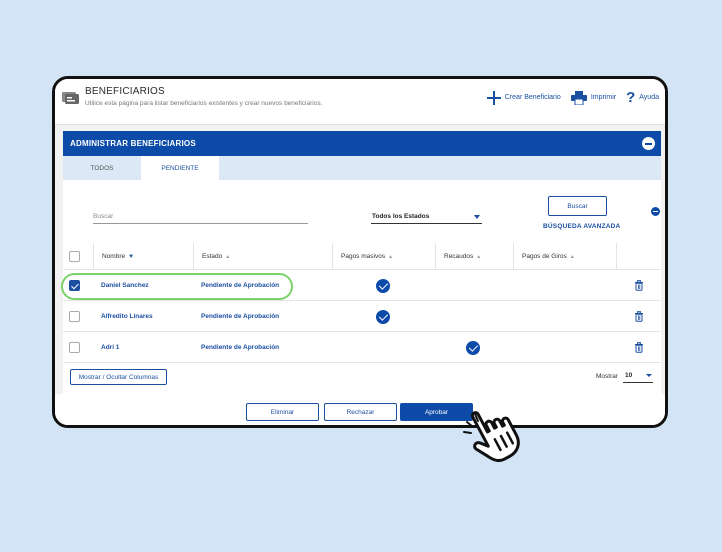 The width and height of the screenshot is (722, 552). I want to click on plus-icon, so click(493, 97).